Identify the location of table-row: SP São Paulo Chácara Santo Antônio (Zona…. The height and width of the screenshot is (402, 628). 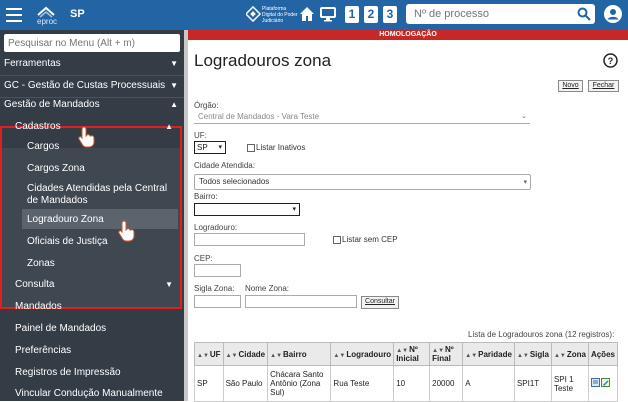
(406, 383).